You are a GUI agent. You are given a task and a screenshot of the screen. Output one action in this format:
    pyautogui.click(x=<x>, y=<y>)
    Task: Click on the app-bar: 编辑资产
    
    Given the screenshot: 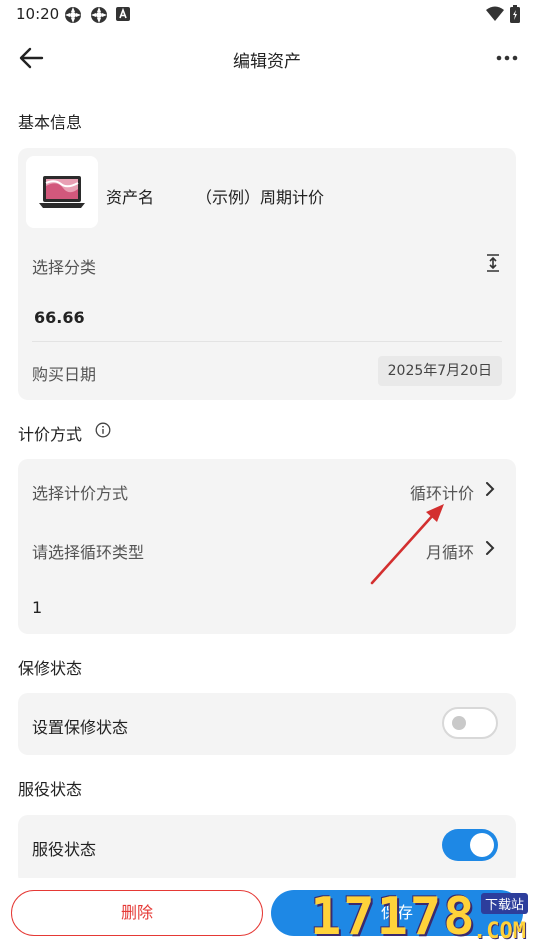 What is the action you would take?
    pyautogui.click(x=267, y=58)
    